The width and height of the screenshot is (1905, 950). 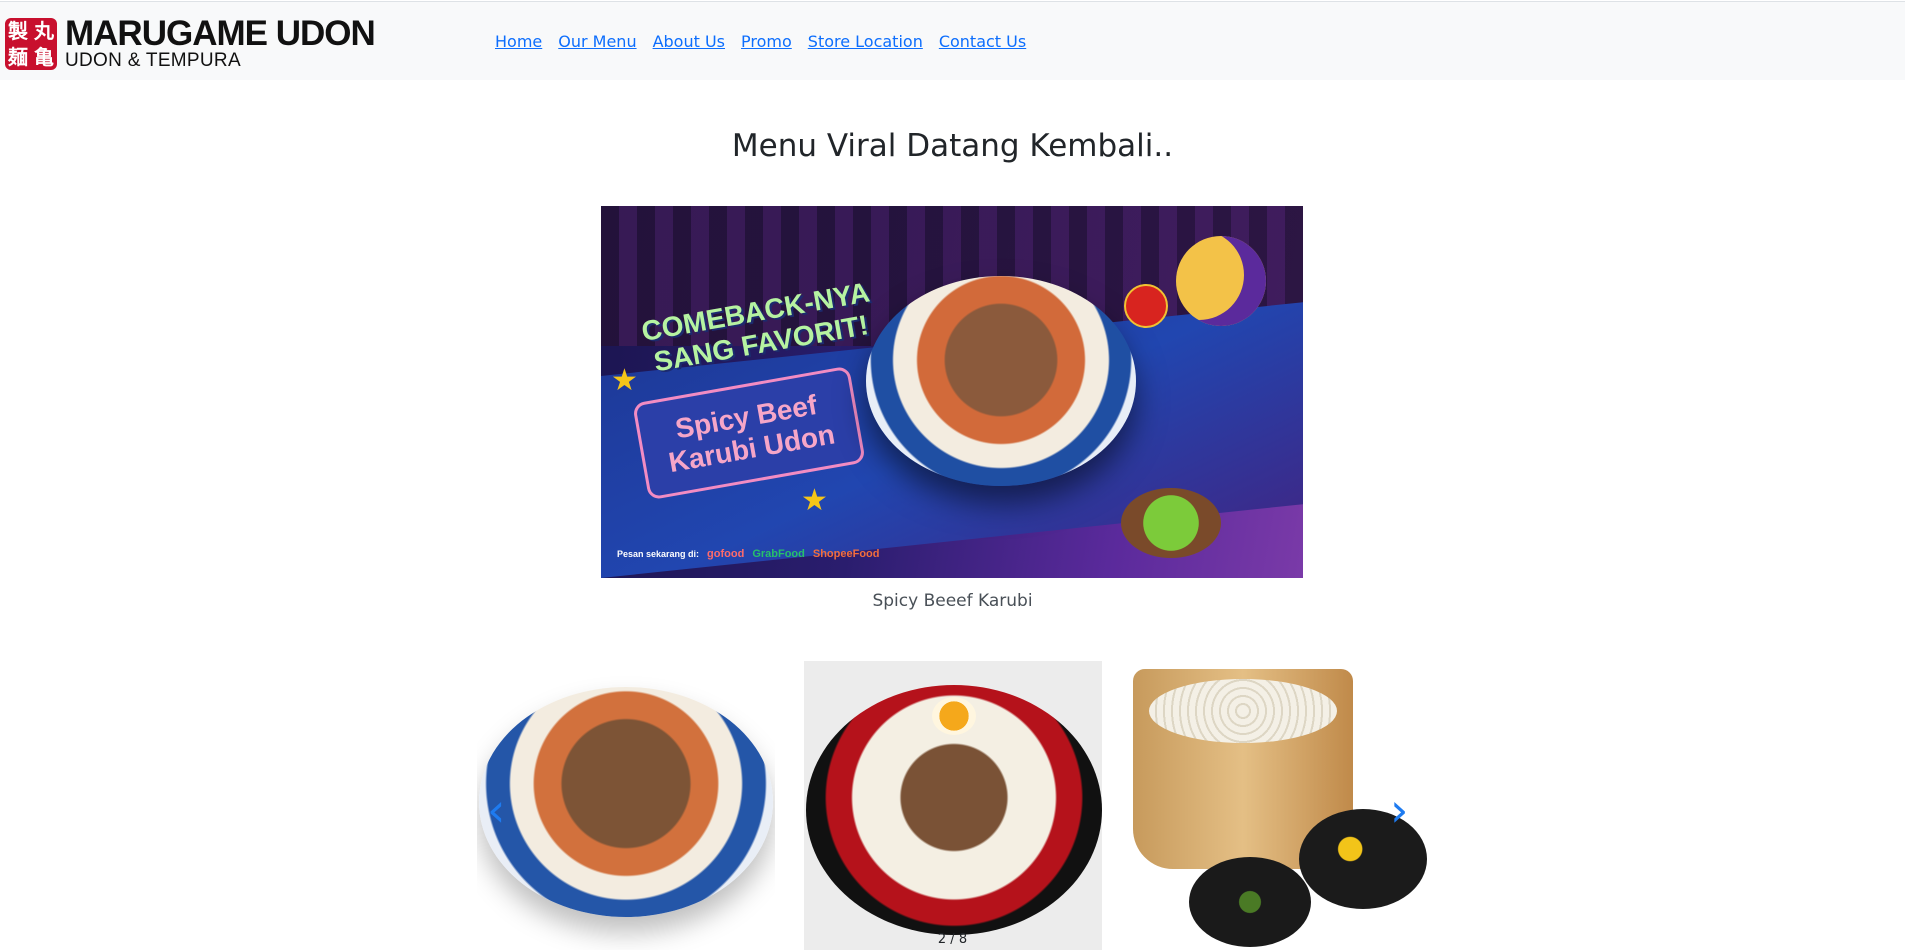 I want to click on nav-link-store-location: Store Location, so click(x=865, y=41).